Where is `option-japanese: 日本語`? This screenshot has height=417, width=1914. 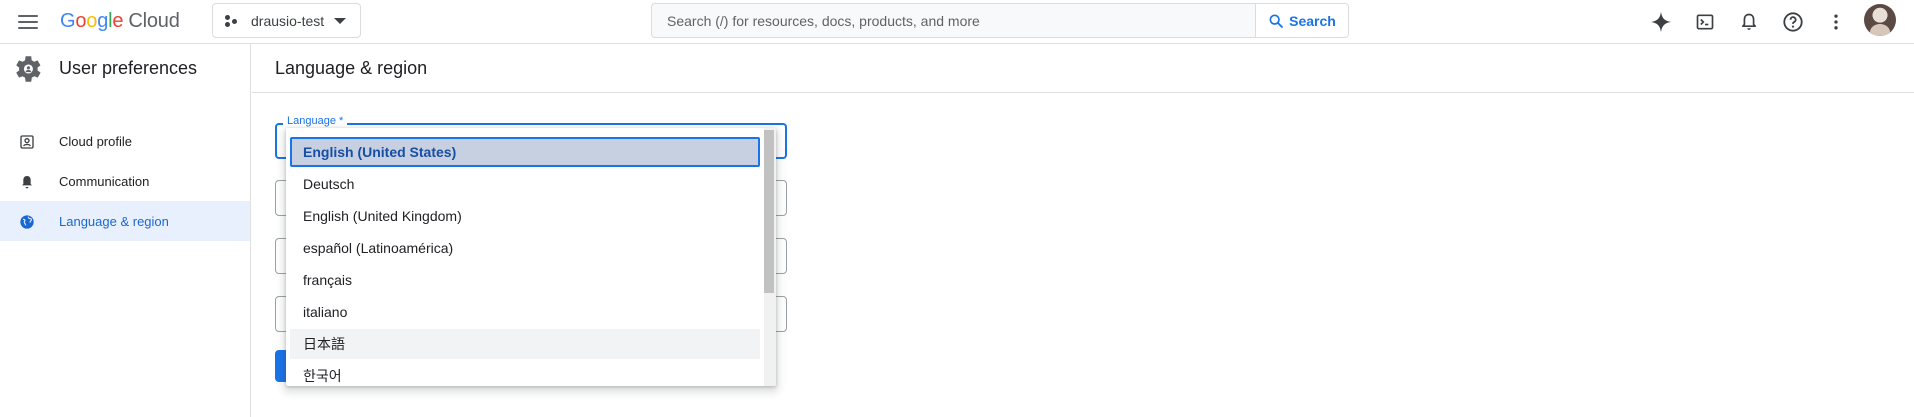 option-japanese: 日本語 is located at coordinates (525, 344).